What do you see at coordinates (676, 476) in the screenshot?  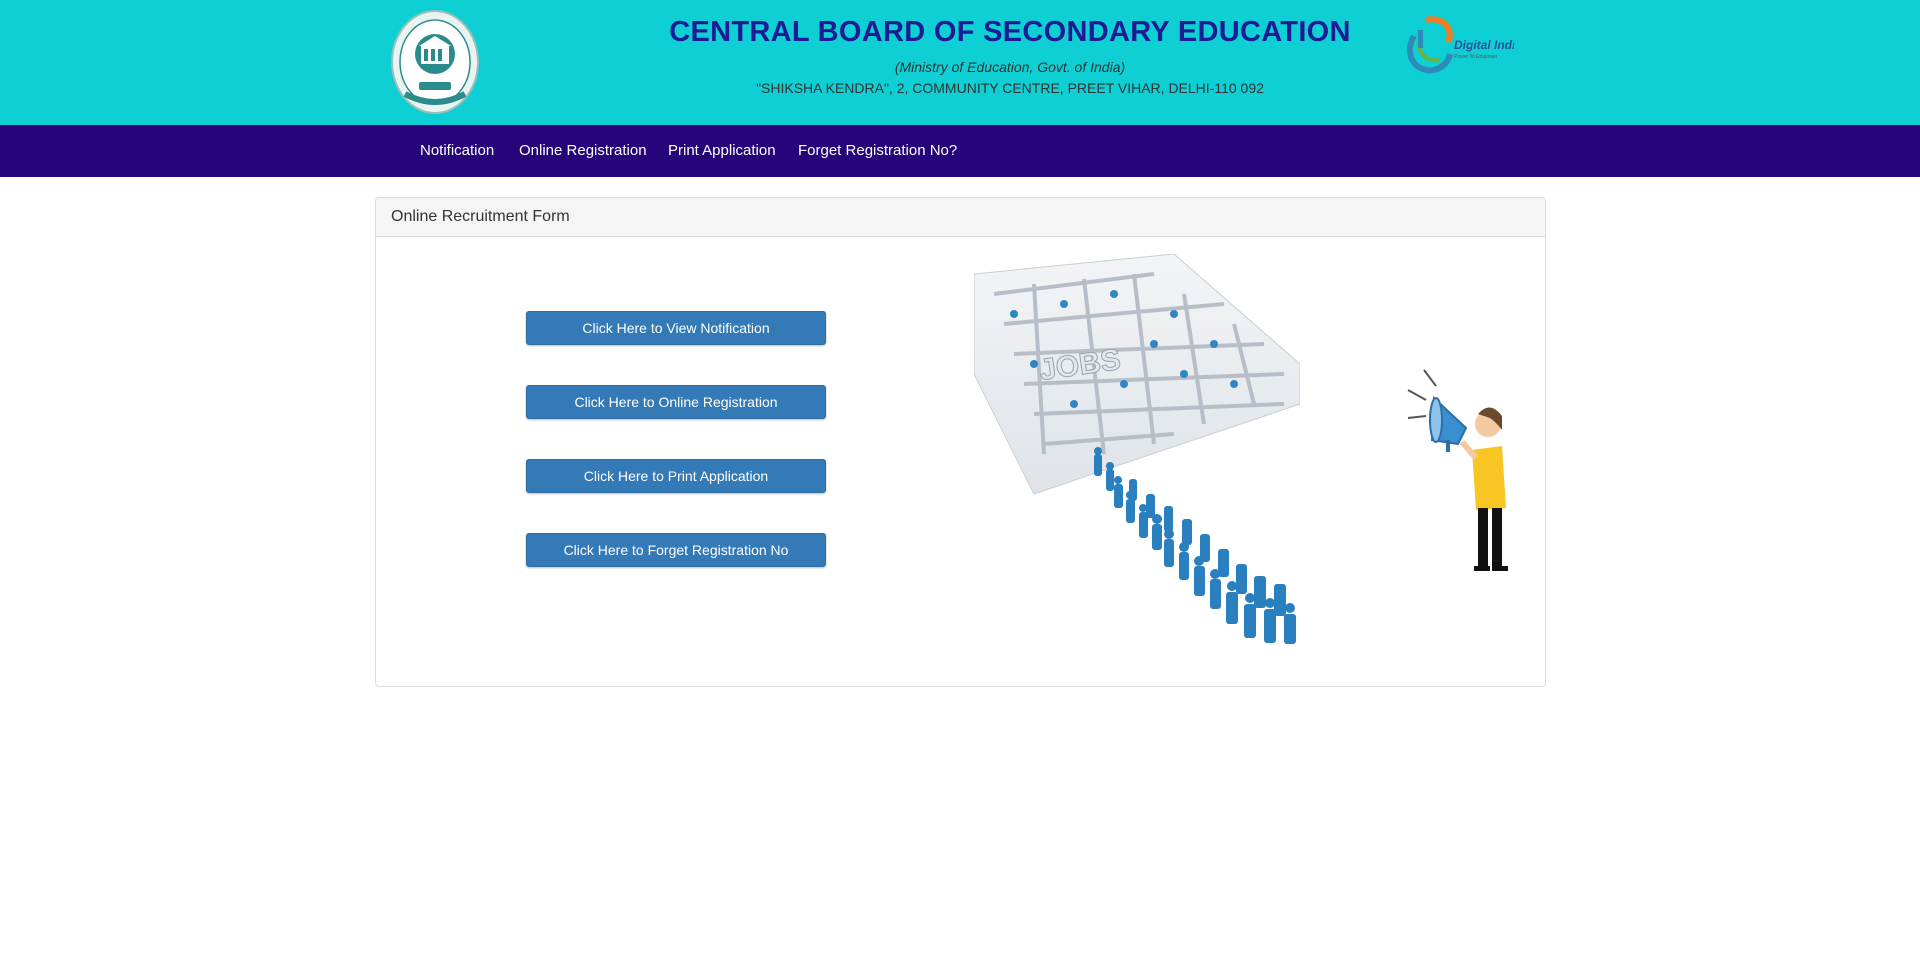 I see `print-application-button: Click Here to Print Application` at bounding box center [676, 476].